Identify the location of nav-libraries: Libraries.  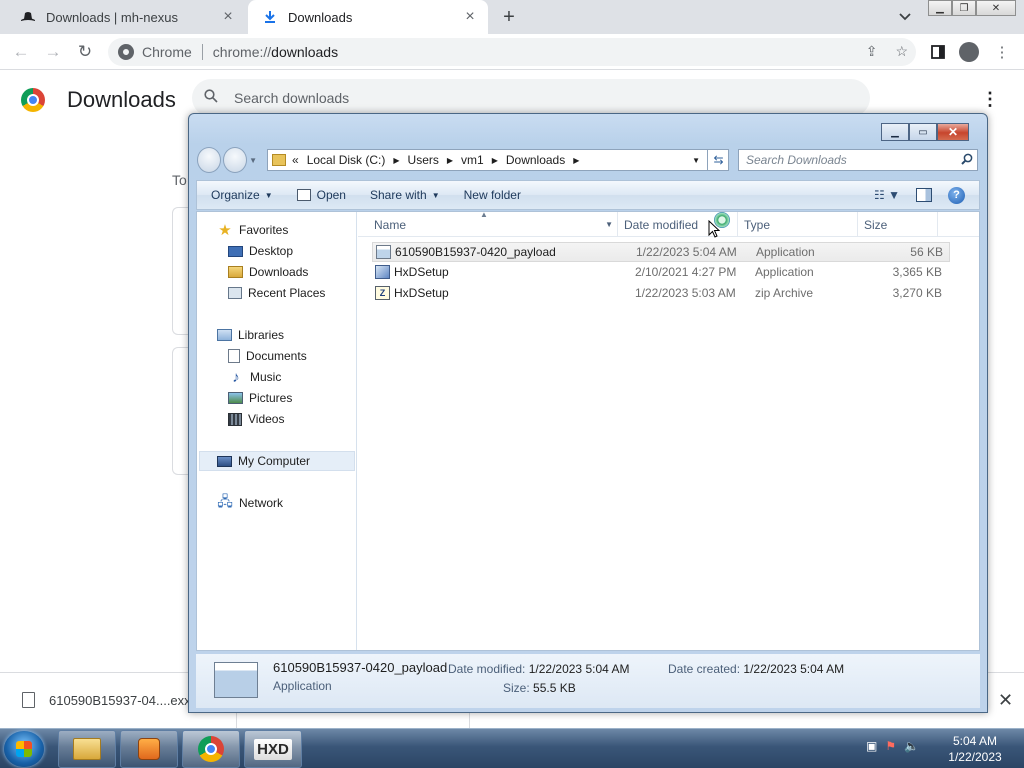
(250, 335).